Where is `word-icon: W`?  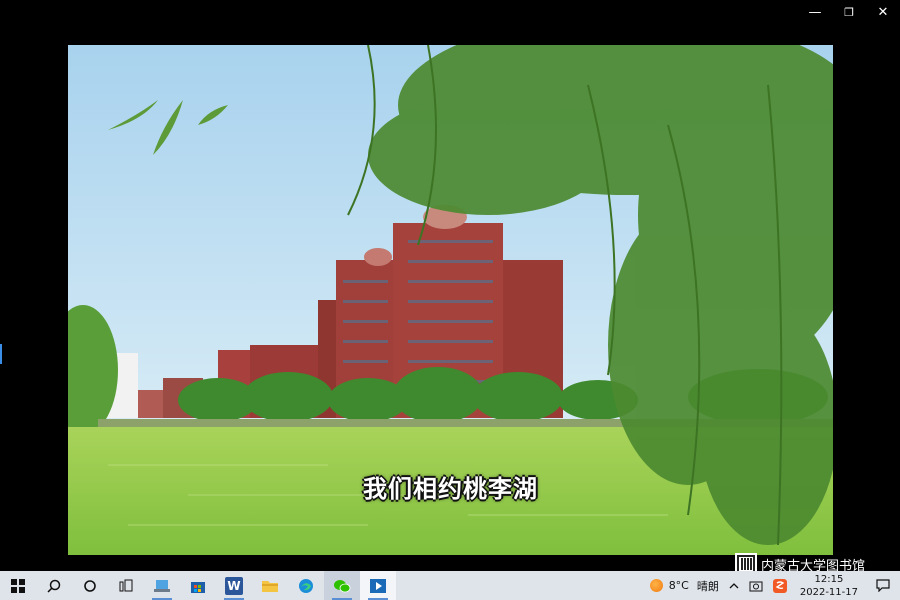
word-icon: W is located at coordinates (234, 585).